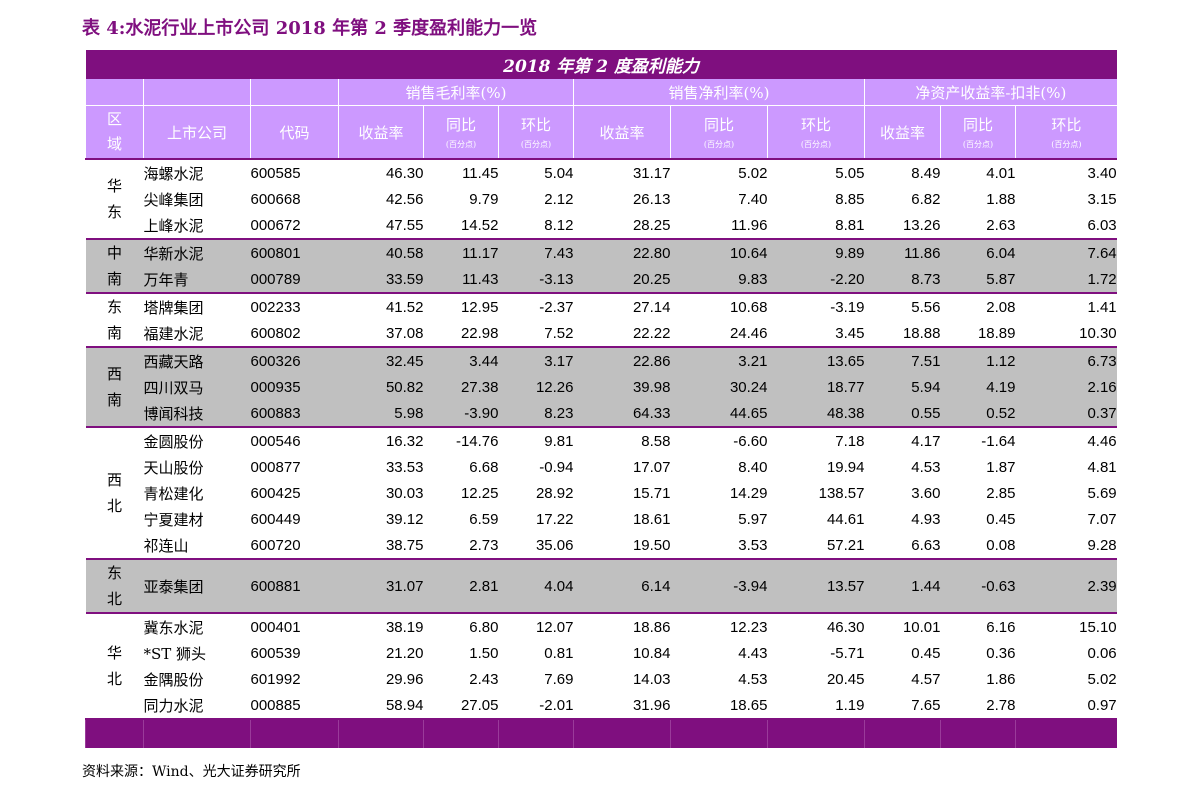  Describe the element at coordinates (1066, 199) in the screenshot. I see `value-cell: 3.15` at that location.